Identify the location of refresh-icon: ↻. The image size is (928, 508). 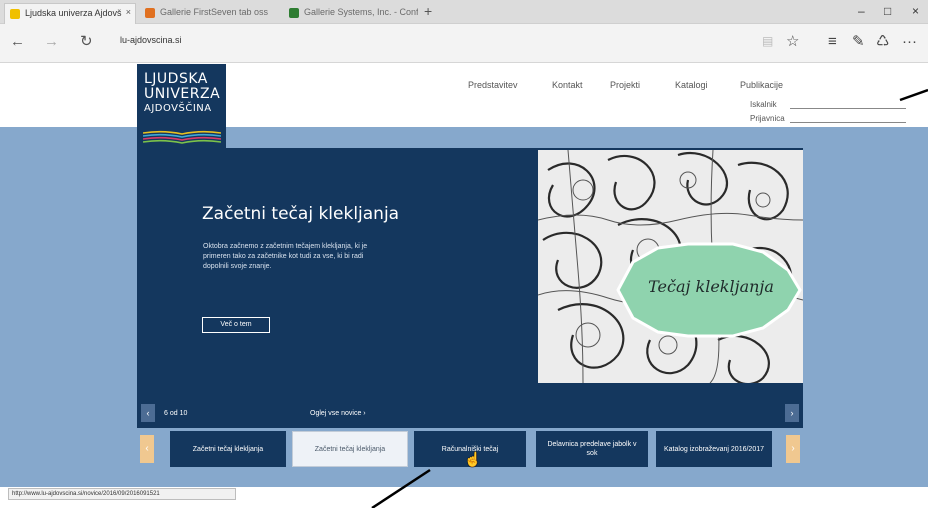
(86, 42).